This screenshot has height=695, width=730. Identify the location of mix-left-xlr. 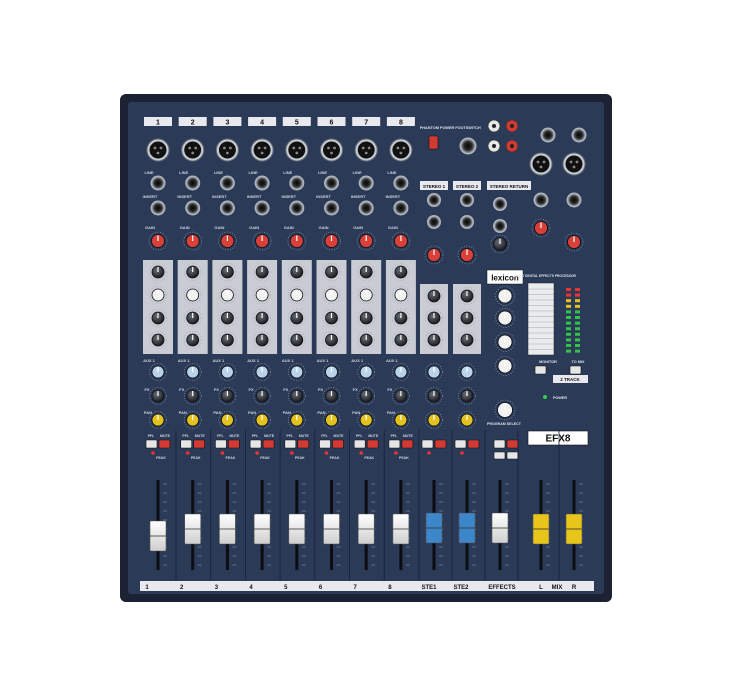
(541, 164).